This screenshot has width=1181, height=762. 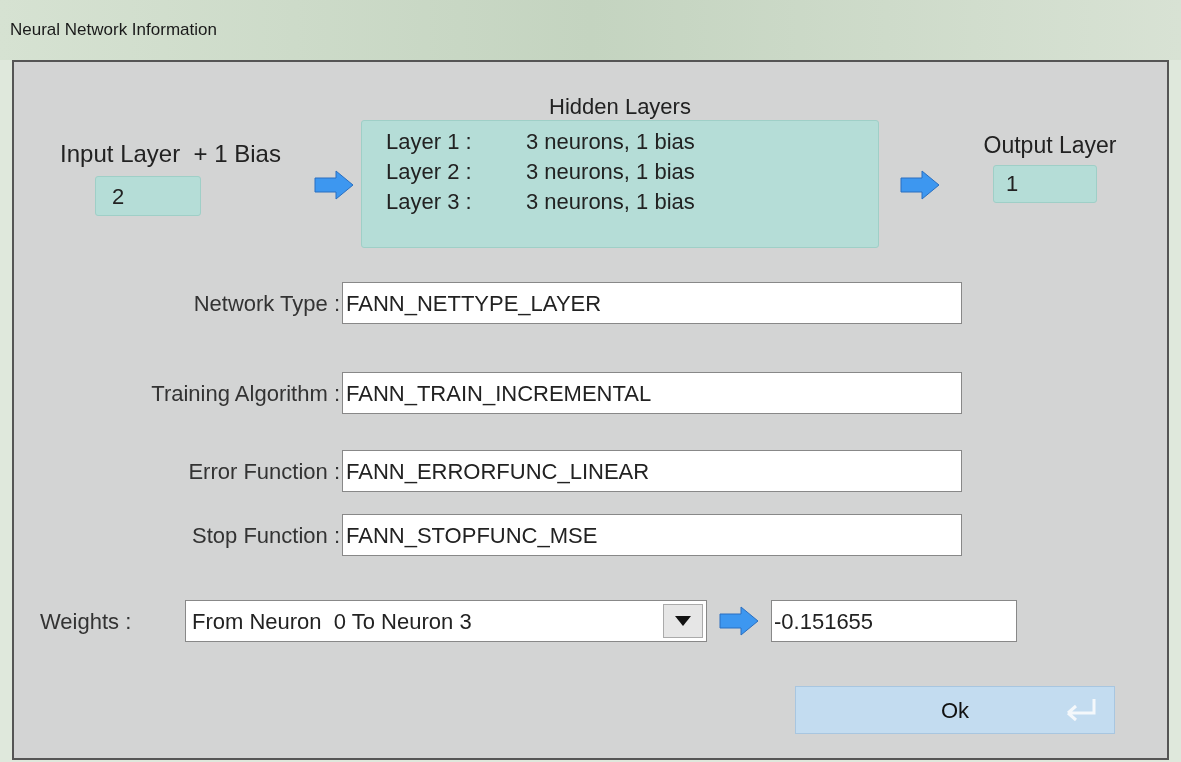 What do you see at coordinates (652, 303) in the screenshot?
I see `value-field: FANN_NETTYPE_LAYER` at bounding box center [652, 303].